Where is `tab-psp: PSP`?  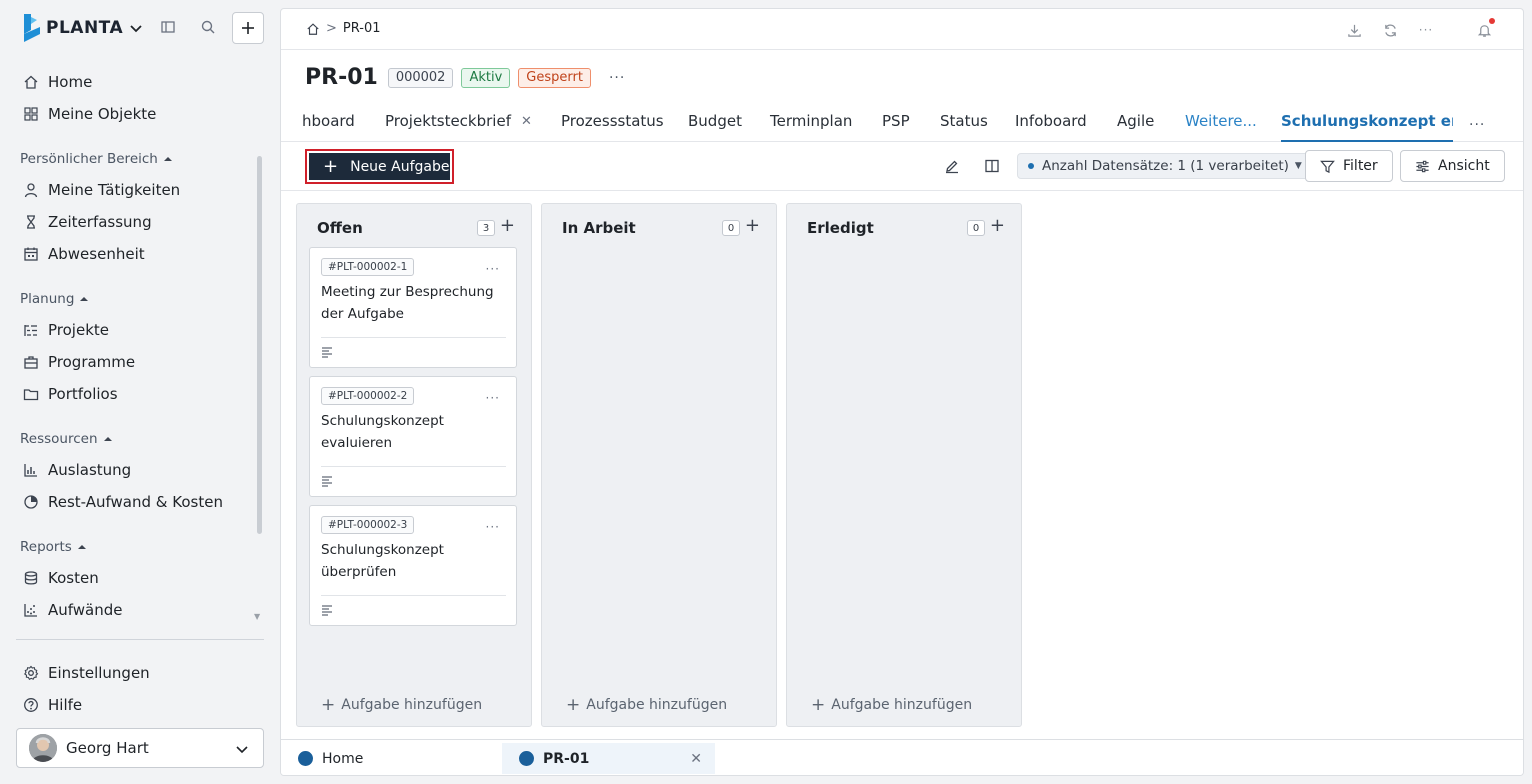
tab-psp: PSP is located at coordinates (896, 121).